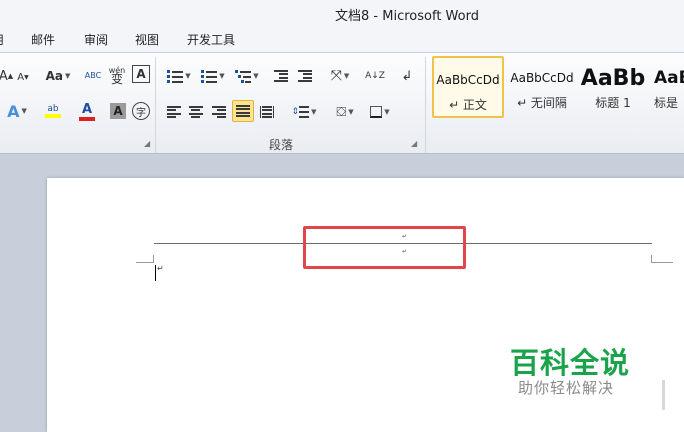 This screenshot has width=684, height=432. I want to click on text-effect-button: A ▼, so click(17, 111).